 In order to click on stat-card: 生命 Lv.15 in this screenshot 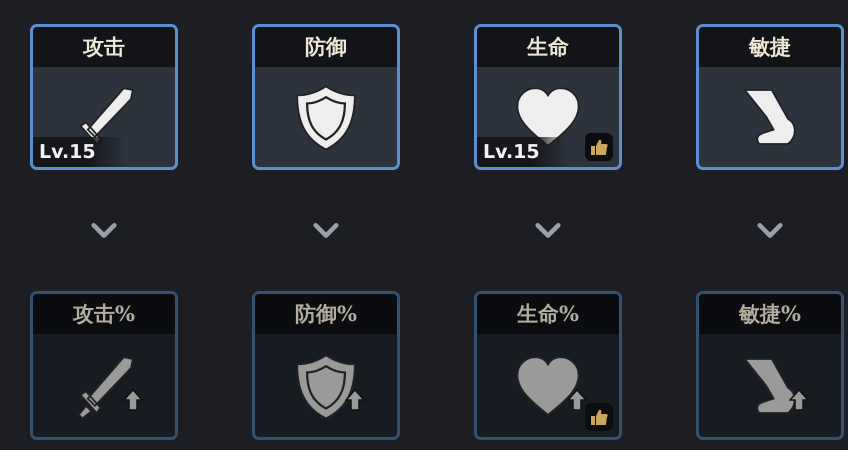, I will do `click(548, 97)`.